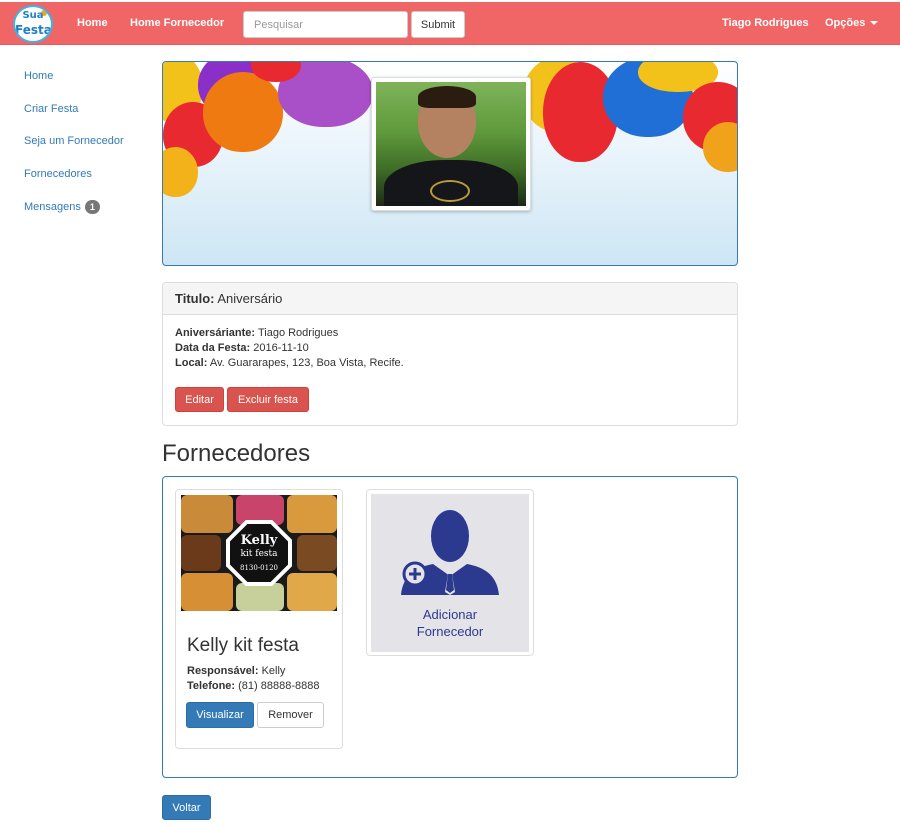 Image resolution: width=900 pixels, height=829 pixels. I want to click on brand-logo: Sua Festa, so click(33, 24).